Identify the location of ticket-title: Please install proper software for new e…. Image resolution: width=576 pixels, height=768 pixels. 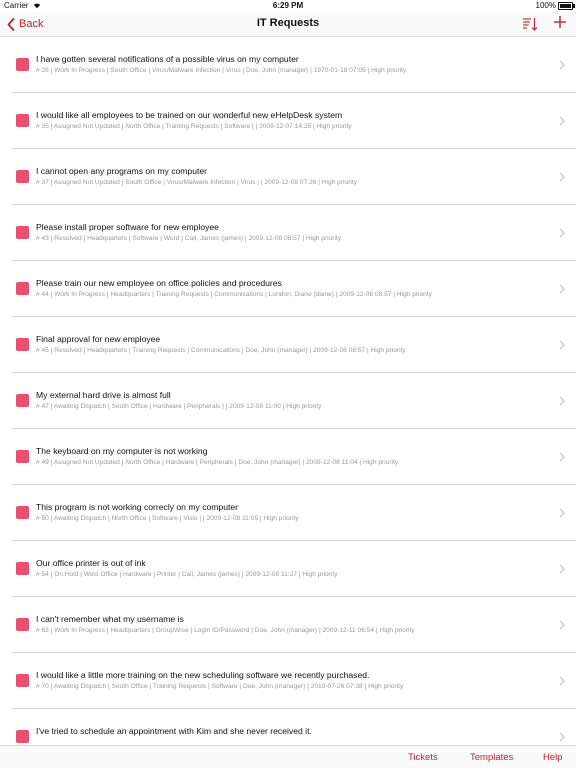
(127, 227).